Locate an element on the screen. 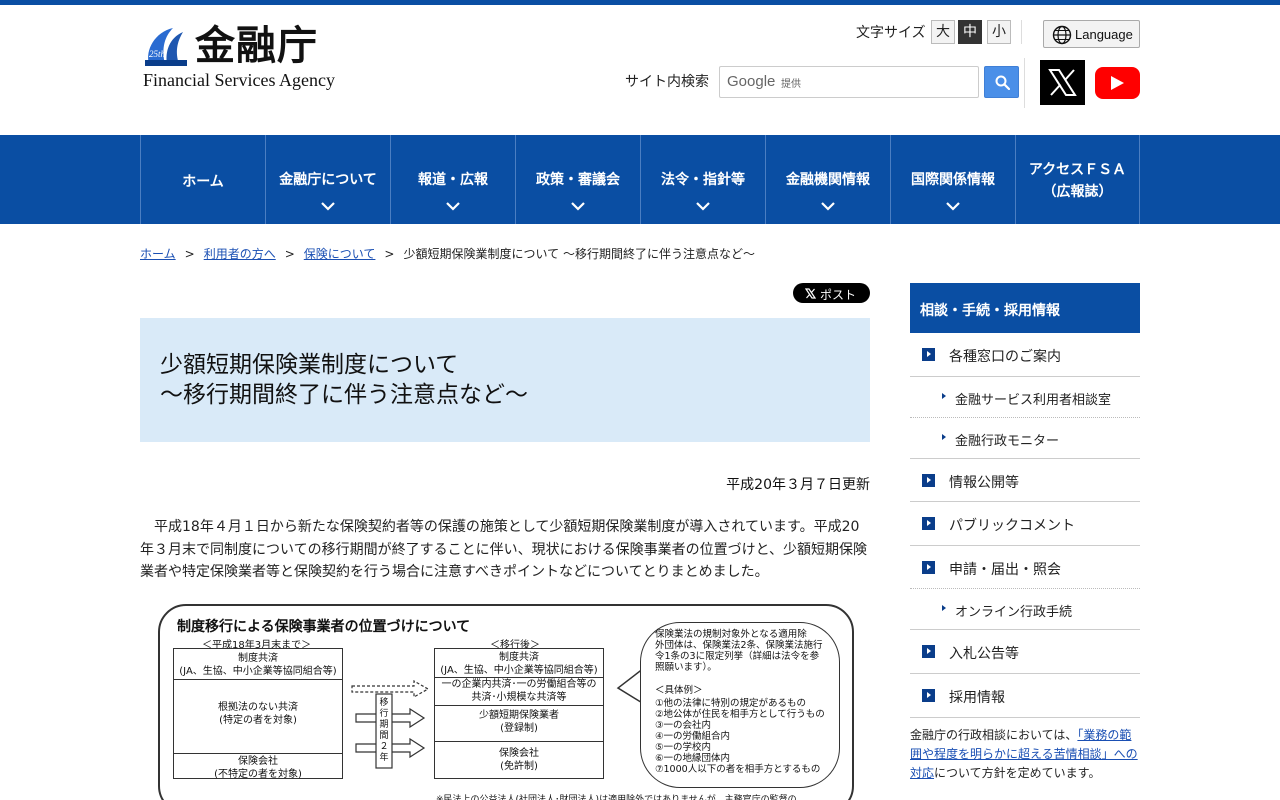 The image size is (1280, 800). nav-label: アクセスＦＳＡ （広報誌） is located at coordinates (1077, 181).